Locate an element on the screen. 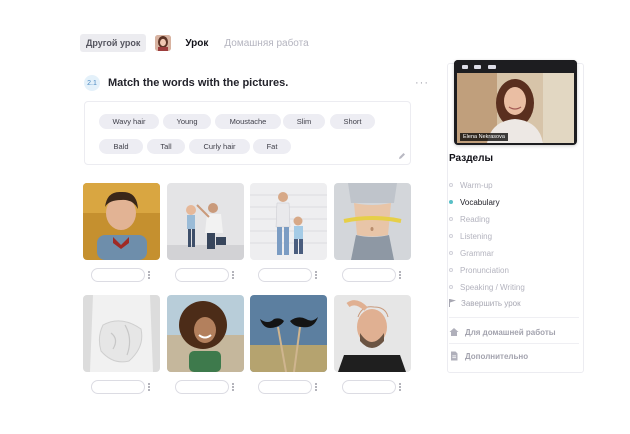  curly-hair-woman-photo is located at coordinates (205, 333).